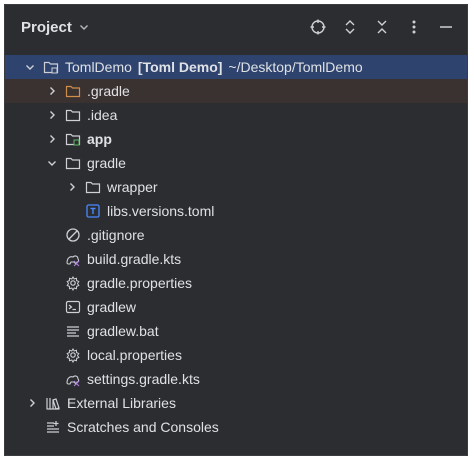 This screenshot has height=460, width=474. I want to click on collapse-all-icon, so click(382, 27).